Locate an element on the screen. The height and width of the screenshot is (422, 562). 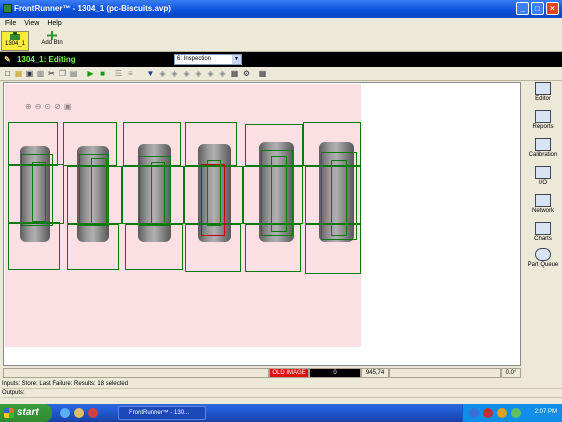
io-icon is located at coordinates (543, 172).